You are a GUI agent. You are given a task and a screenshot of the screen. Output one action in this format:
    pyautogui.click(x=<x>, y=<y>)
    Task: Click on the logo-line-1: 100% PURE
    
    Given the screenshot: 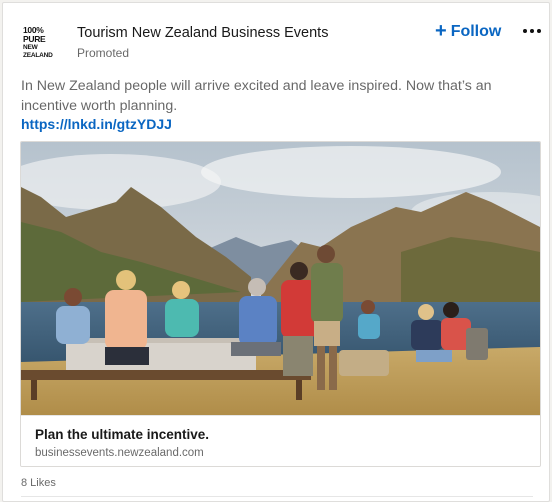 What is the action you would take?
    pyautogui.click(x=34, y=34)
    